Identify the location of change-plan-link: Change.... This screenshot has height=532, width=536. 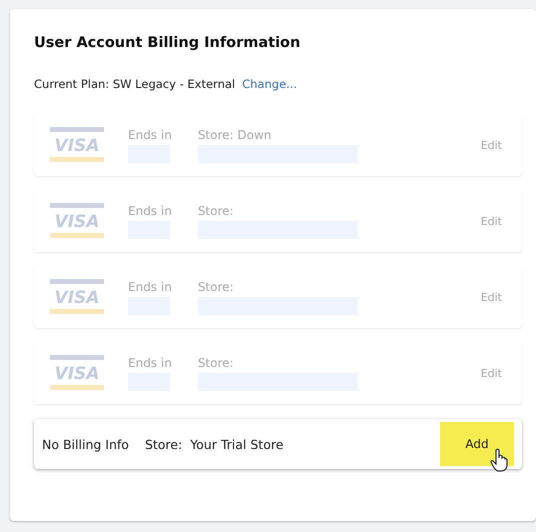
(270, 84).